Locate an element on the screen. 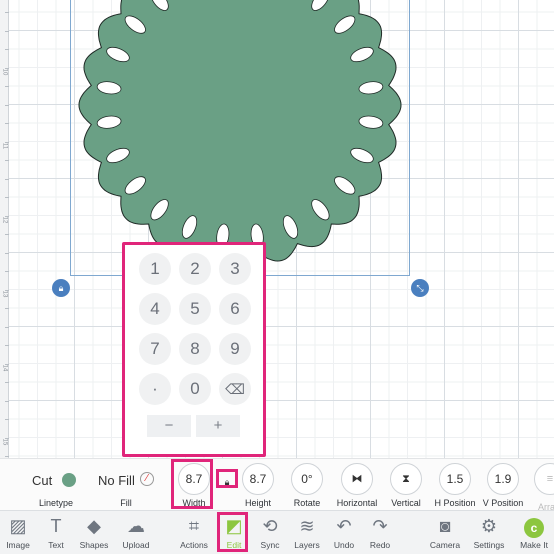 Image resolution: width=554 pixels, height=554 pixels. width-highlight is located at coordinates (192, 484).